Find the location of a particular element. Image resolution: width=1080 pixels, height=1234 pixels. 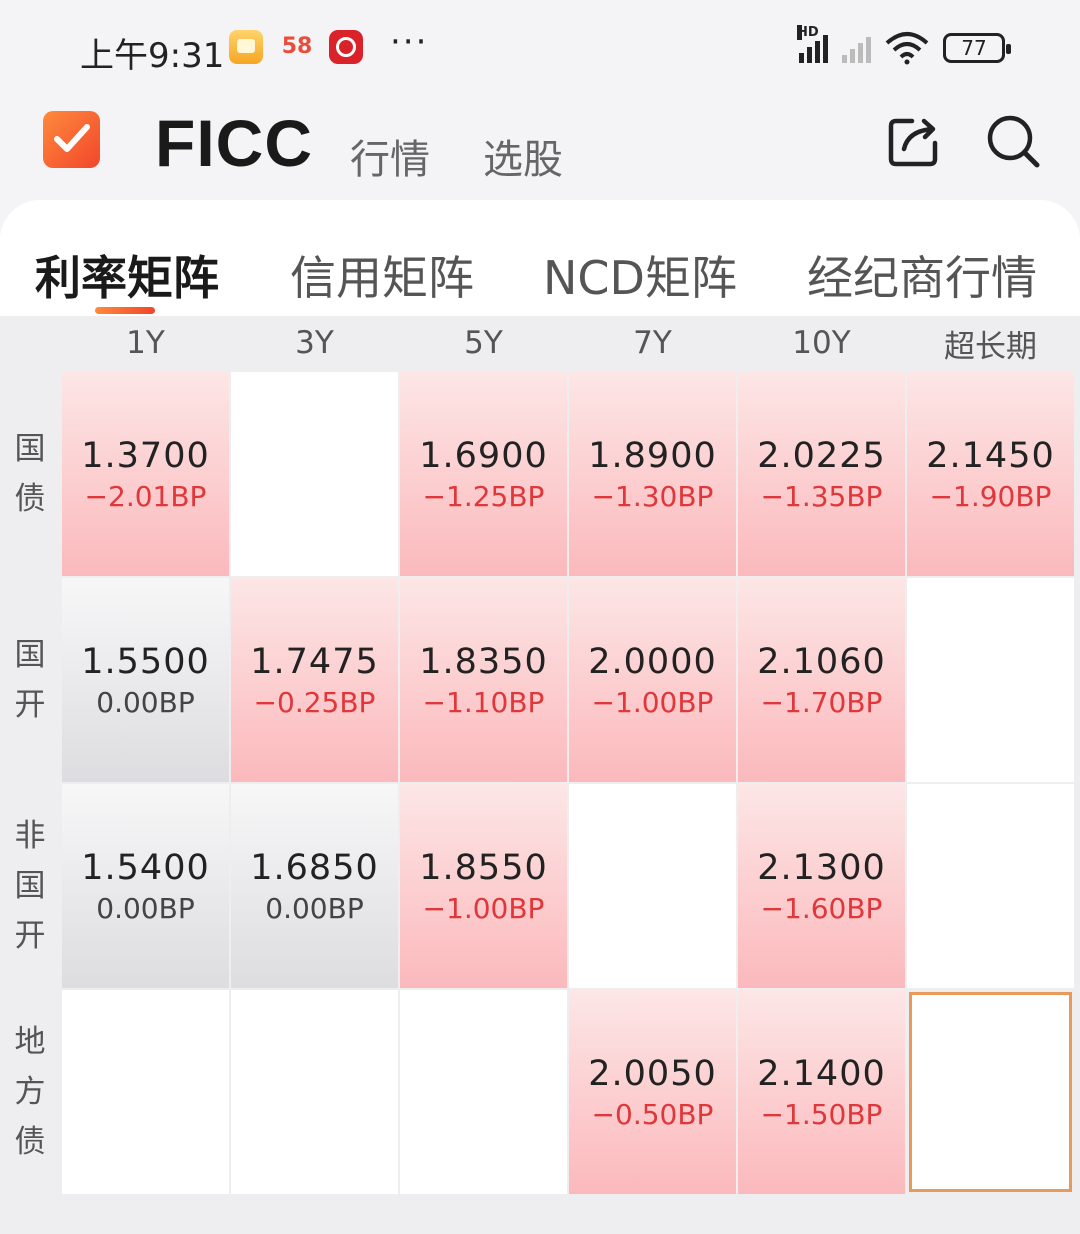

cell-change-bp: −1.35BP is located at coordinates (821, 496).